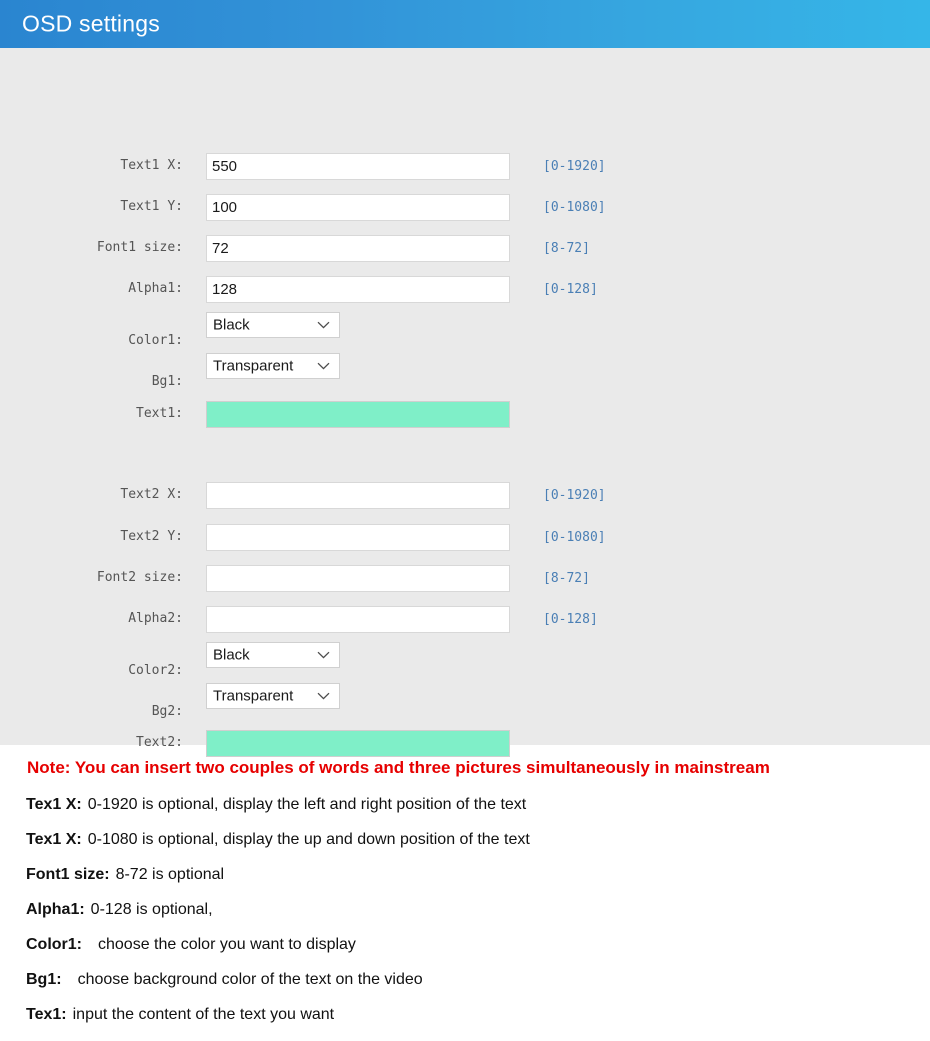  I want to click on label-text2: Text2:, so click(159, 742).